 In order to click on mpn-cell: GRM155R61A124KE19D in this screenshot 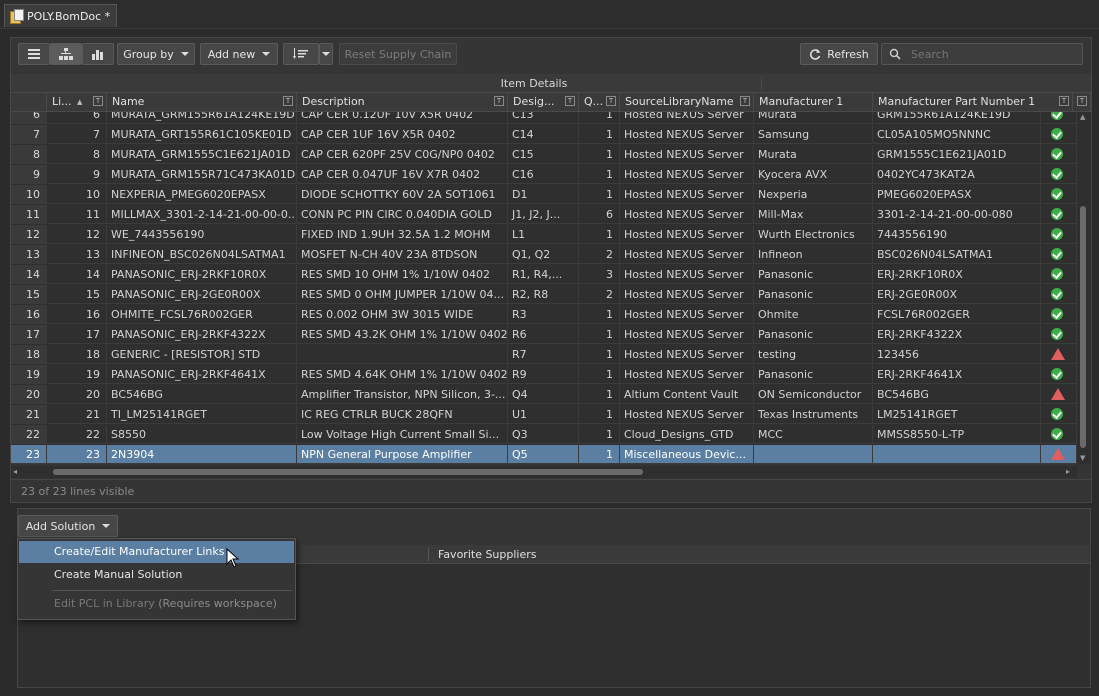, I will do `click(957, 118)`.